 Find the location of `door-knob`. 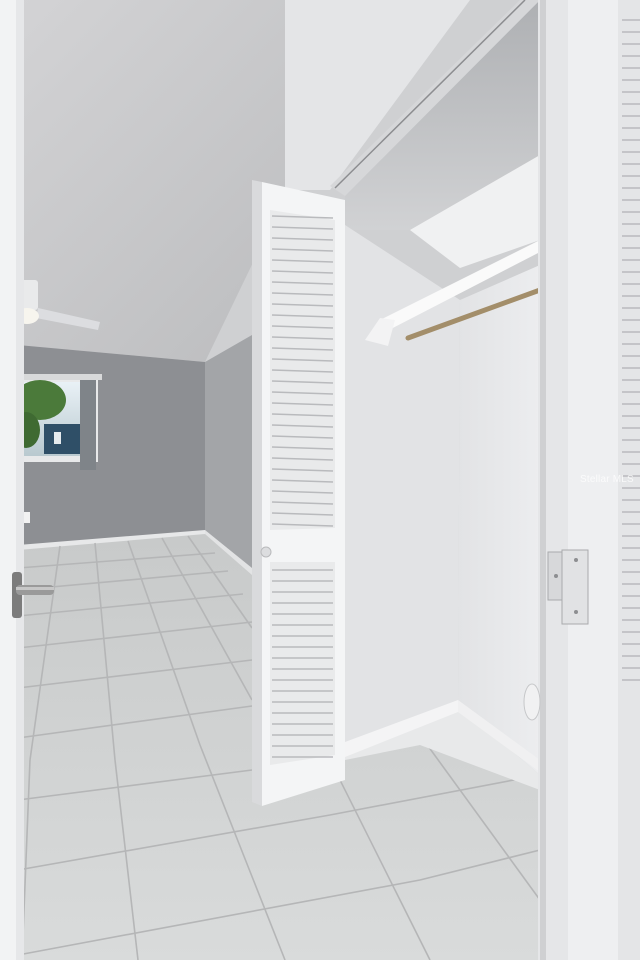

door-knob is located at coordinates (266, 552).